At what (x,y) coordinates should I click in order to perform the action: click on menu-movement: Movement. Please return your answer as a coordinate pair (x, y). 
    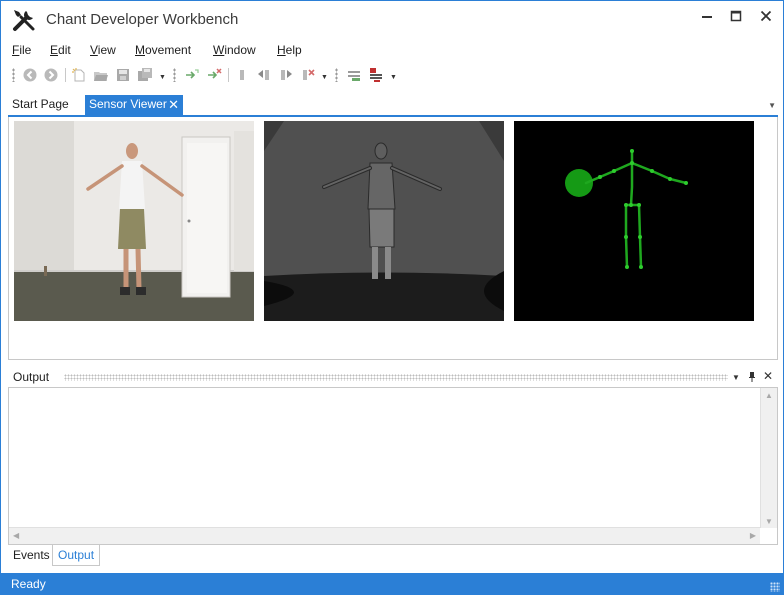
    Looking at the image, I should click on (163, 50).